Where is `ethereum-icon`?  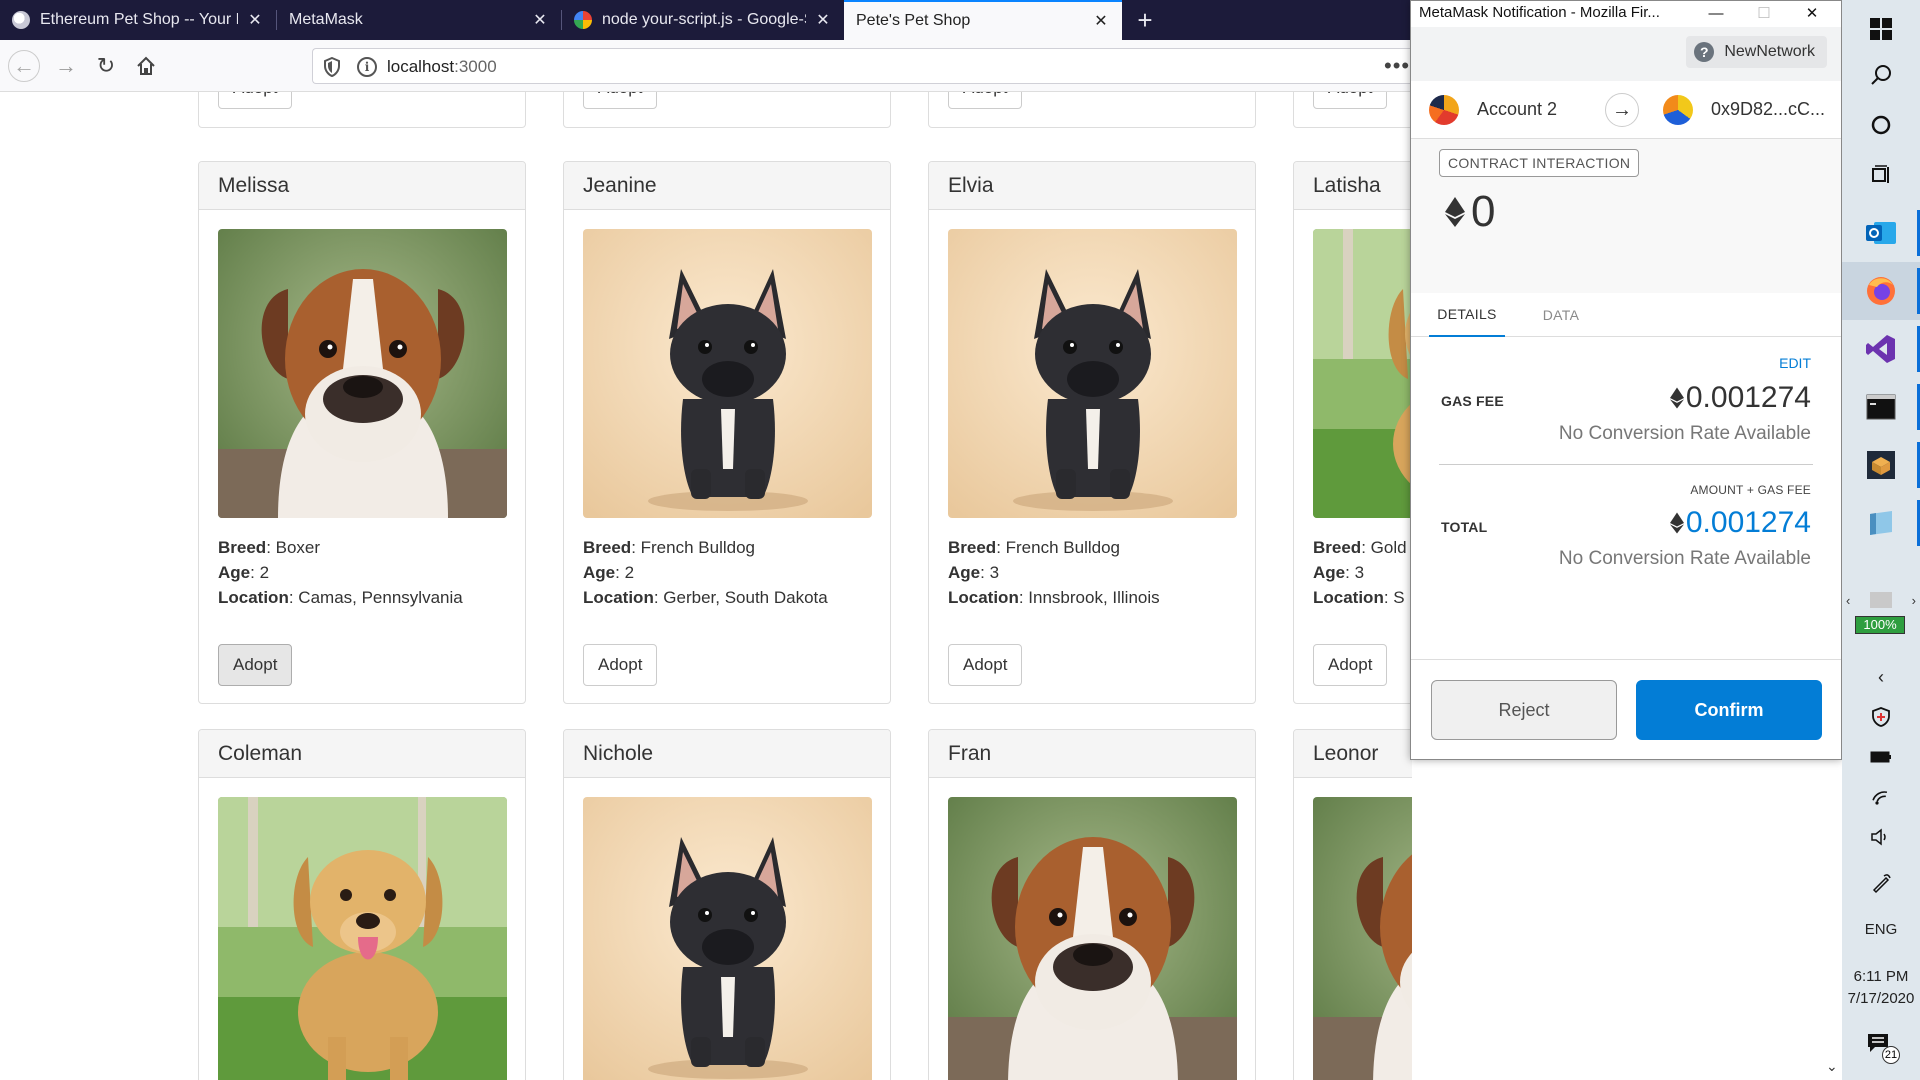 ethereum-icon is located at coordinates (1676, 398).